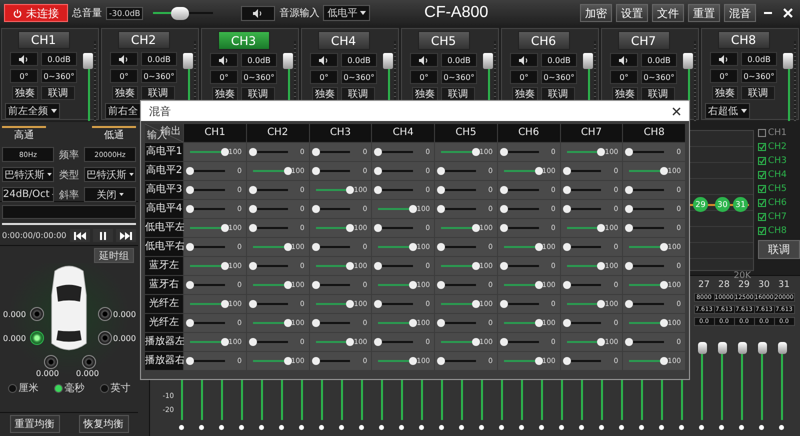 The image size is (800, 436). Describe the element at coordinates (115, 388) in the screenshot. I see `unit-radio: 英寸` at that location.